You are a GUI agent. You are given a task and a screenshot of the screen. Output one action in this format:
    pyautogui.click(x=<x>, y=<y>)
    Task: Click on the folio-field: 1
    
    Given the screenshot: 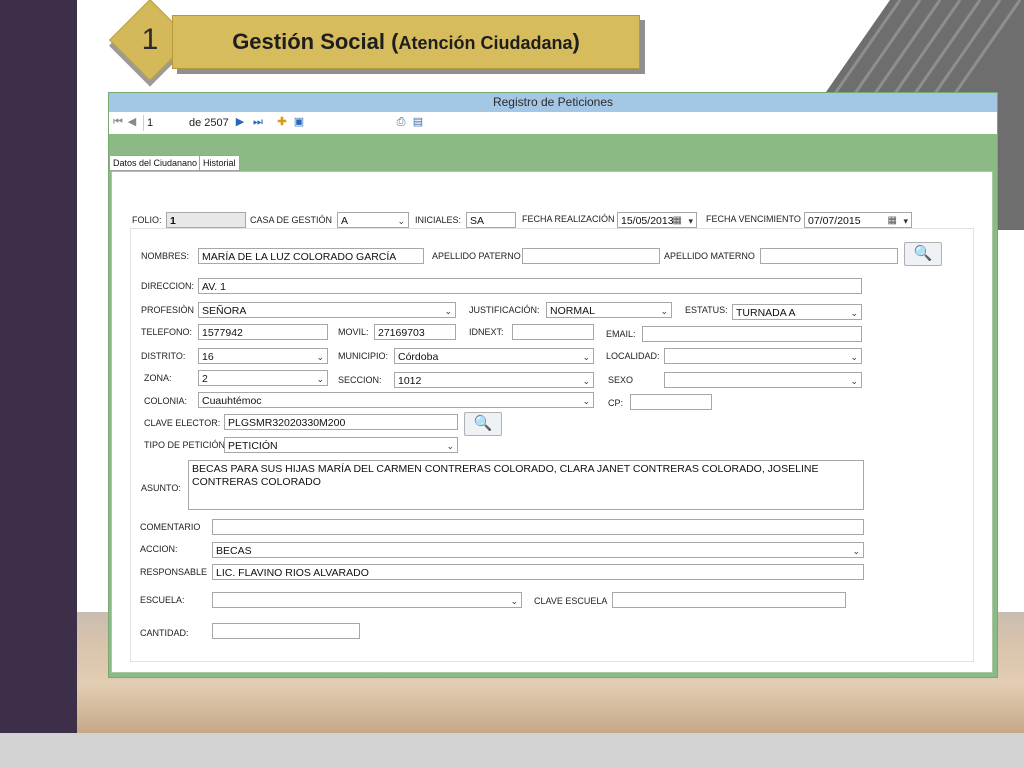 What is the action you would take?
    pyautogui.click(x=206, y=220)
    